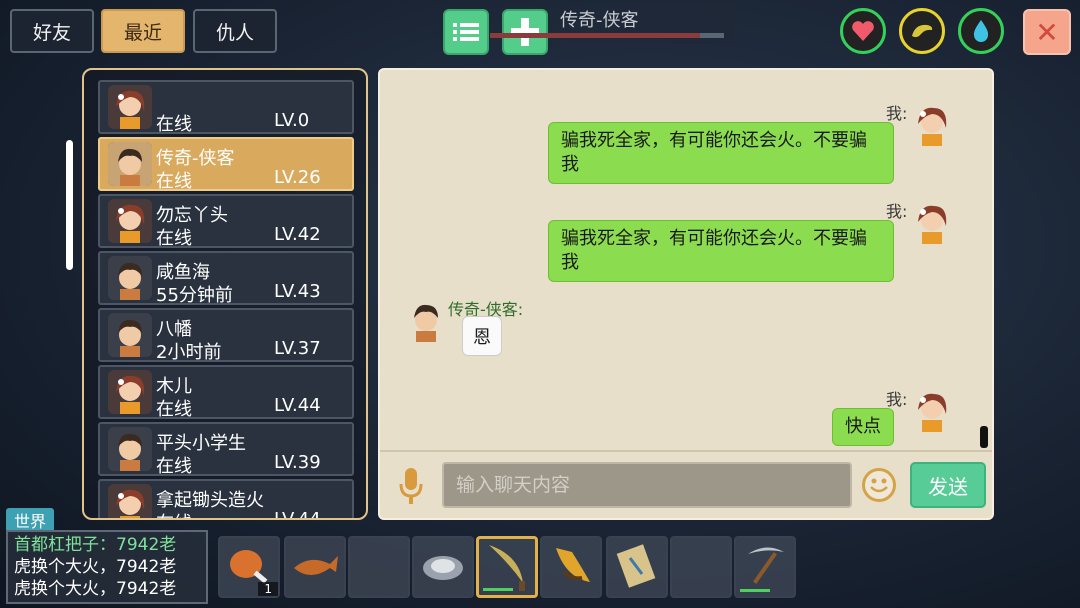 This screenshot has height=608, width=1080. I want to click on shield-icon, so click(443, 568).